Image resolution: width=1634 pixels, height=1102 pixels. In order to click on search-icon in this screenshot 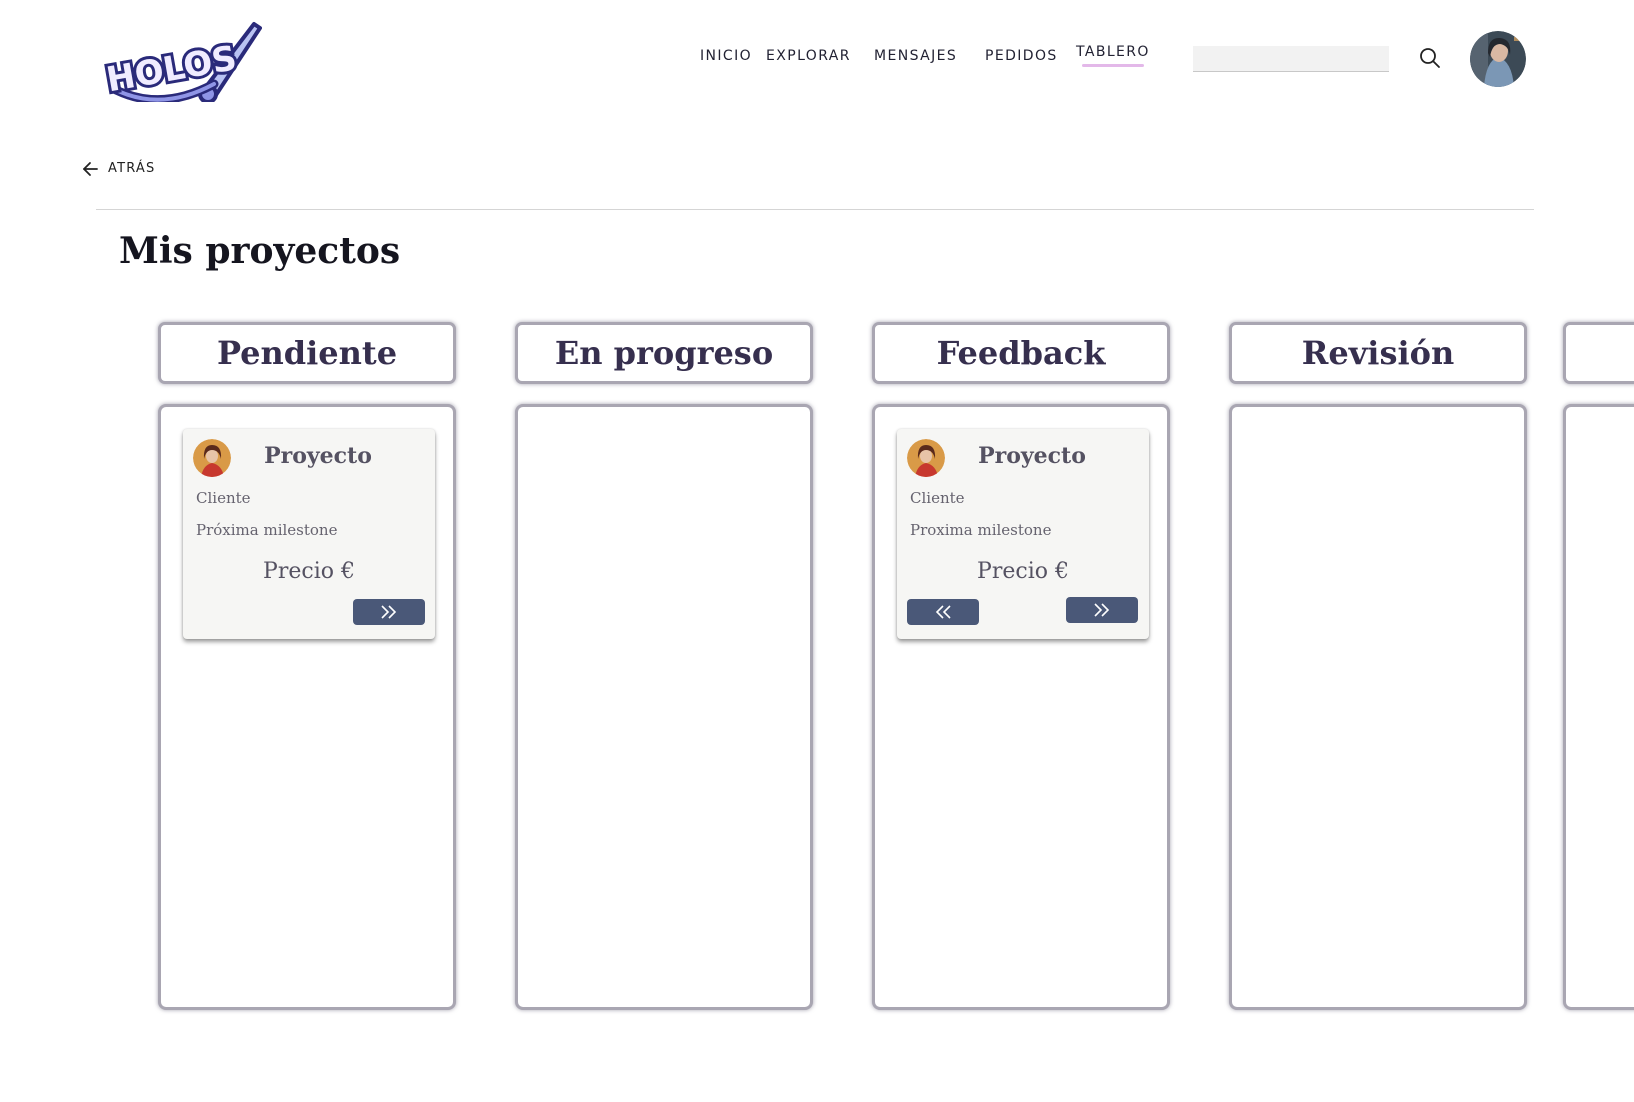, I will do `click(1430, 58)`.